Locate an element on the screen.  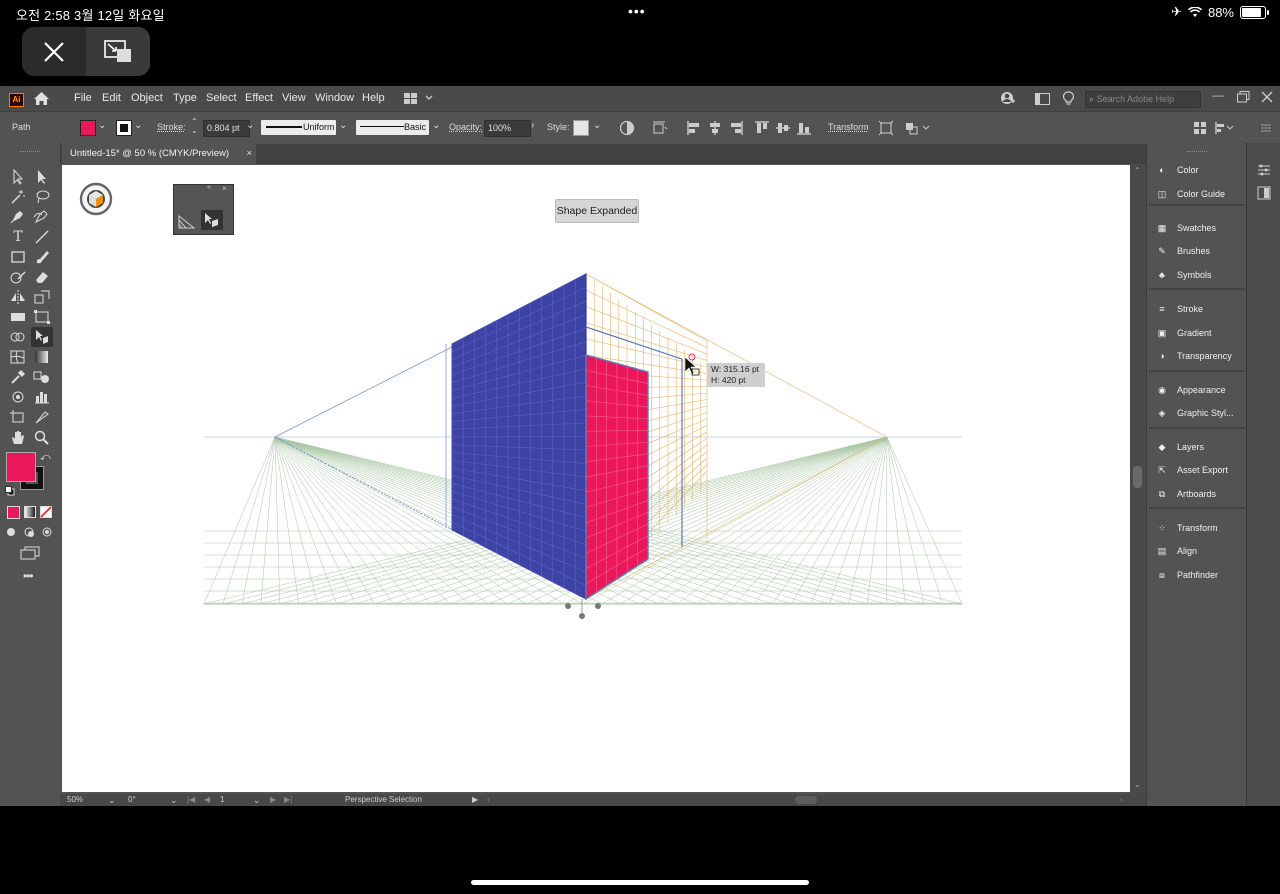
eraser-tool-icon is located at coordinates (42, 277).